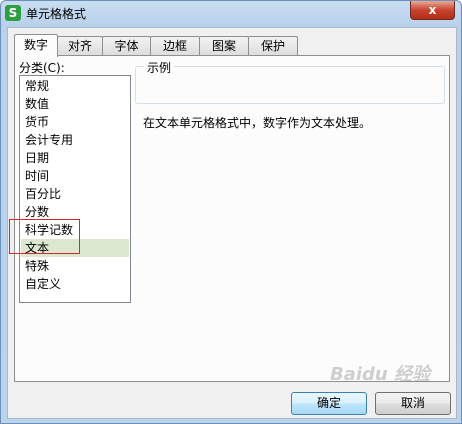 The width and height of the screenshot is (462, 424). What do you see at coordinates (159, 67) in the screenshot?
I see `sample-label: 示例` at bounding box center [159, 67].